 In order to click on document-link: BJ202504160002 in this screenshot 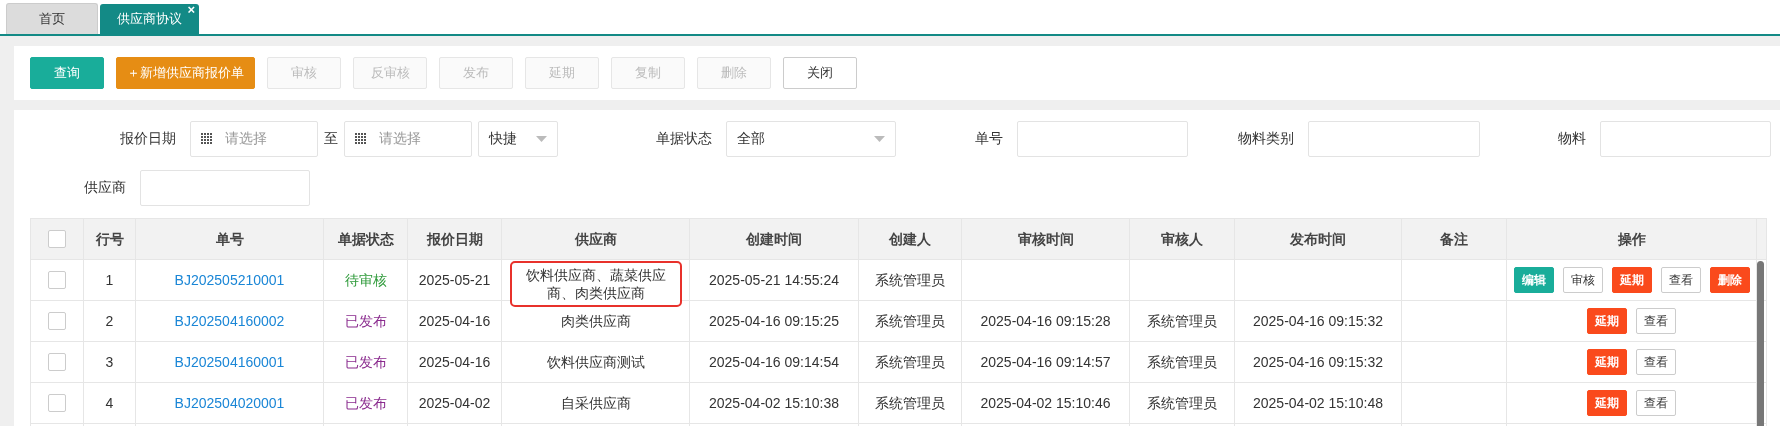, I will do `click(229, 321)`.